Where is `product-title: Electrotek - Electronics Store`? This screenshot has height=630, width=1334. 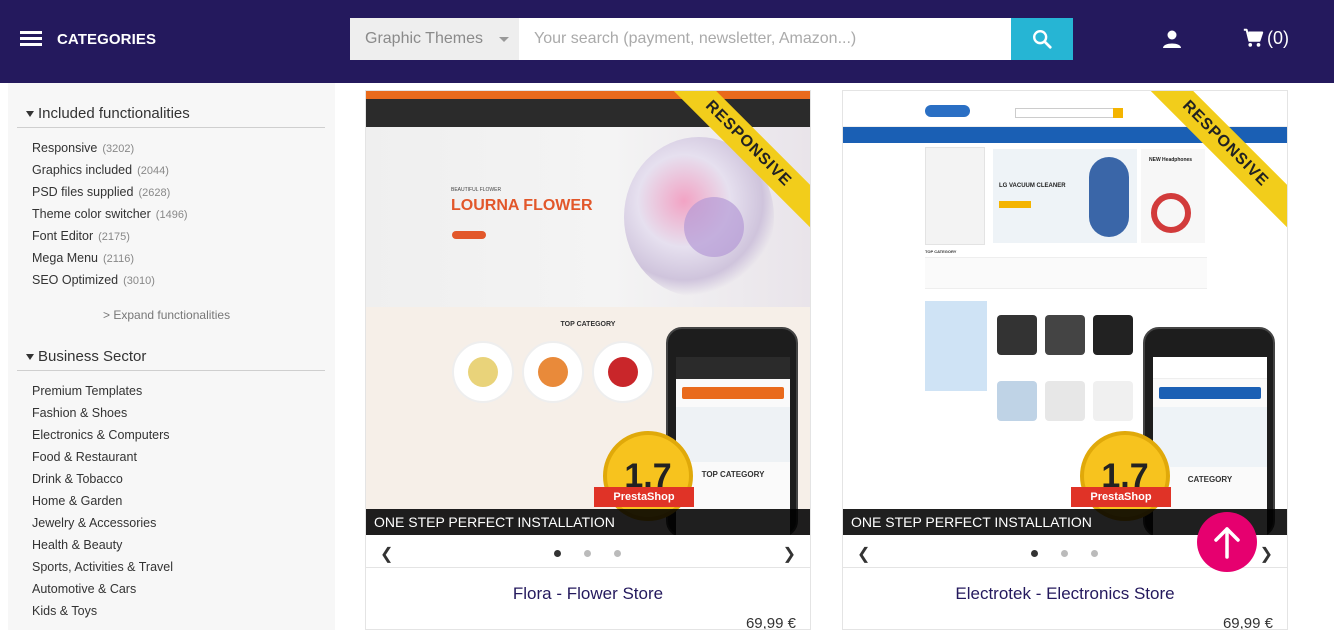 product-title: Electrotek - Electronics Store is located at coordinates (1065, 594).